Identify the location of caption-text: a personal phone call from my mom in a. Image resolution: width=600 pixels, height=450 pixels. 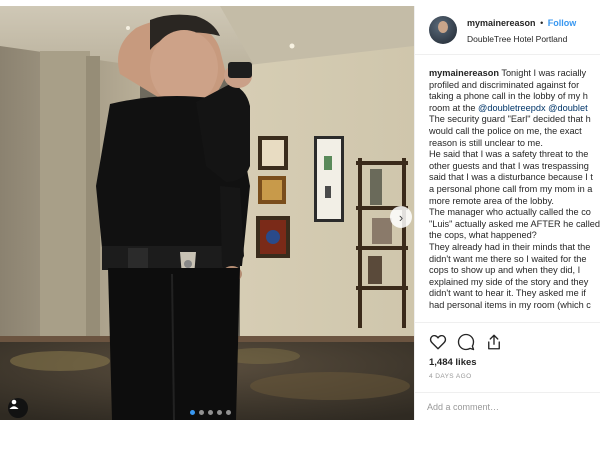
(511, 188).